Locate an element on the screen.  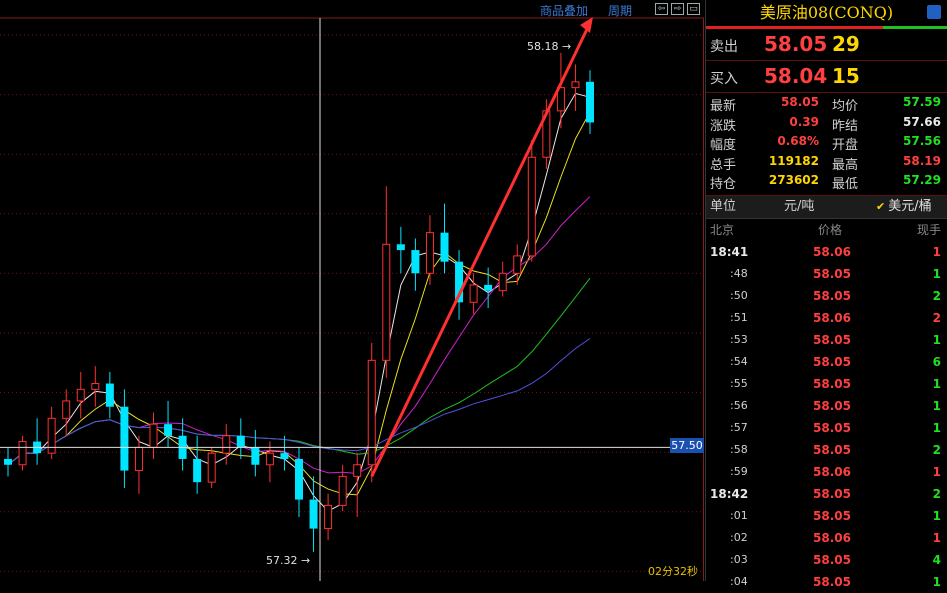
unit-option-usd: ✔ 美元/桶 is located at coordinates (904, 207).